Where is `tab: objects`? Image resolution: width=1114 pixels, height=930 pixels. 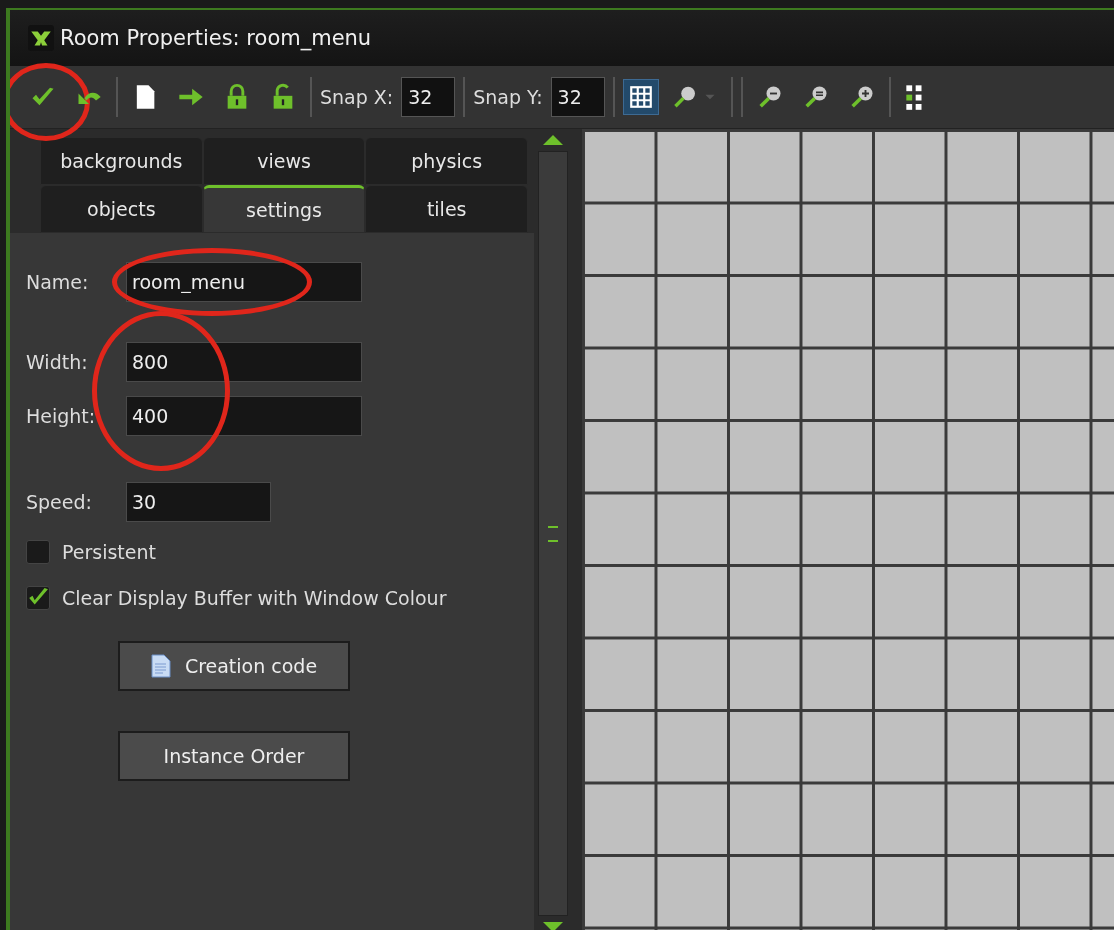
tab: objects is located at coordinates (121, 209).